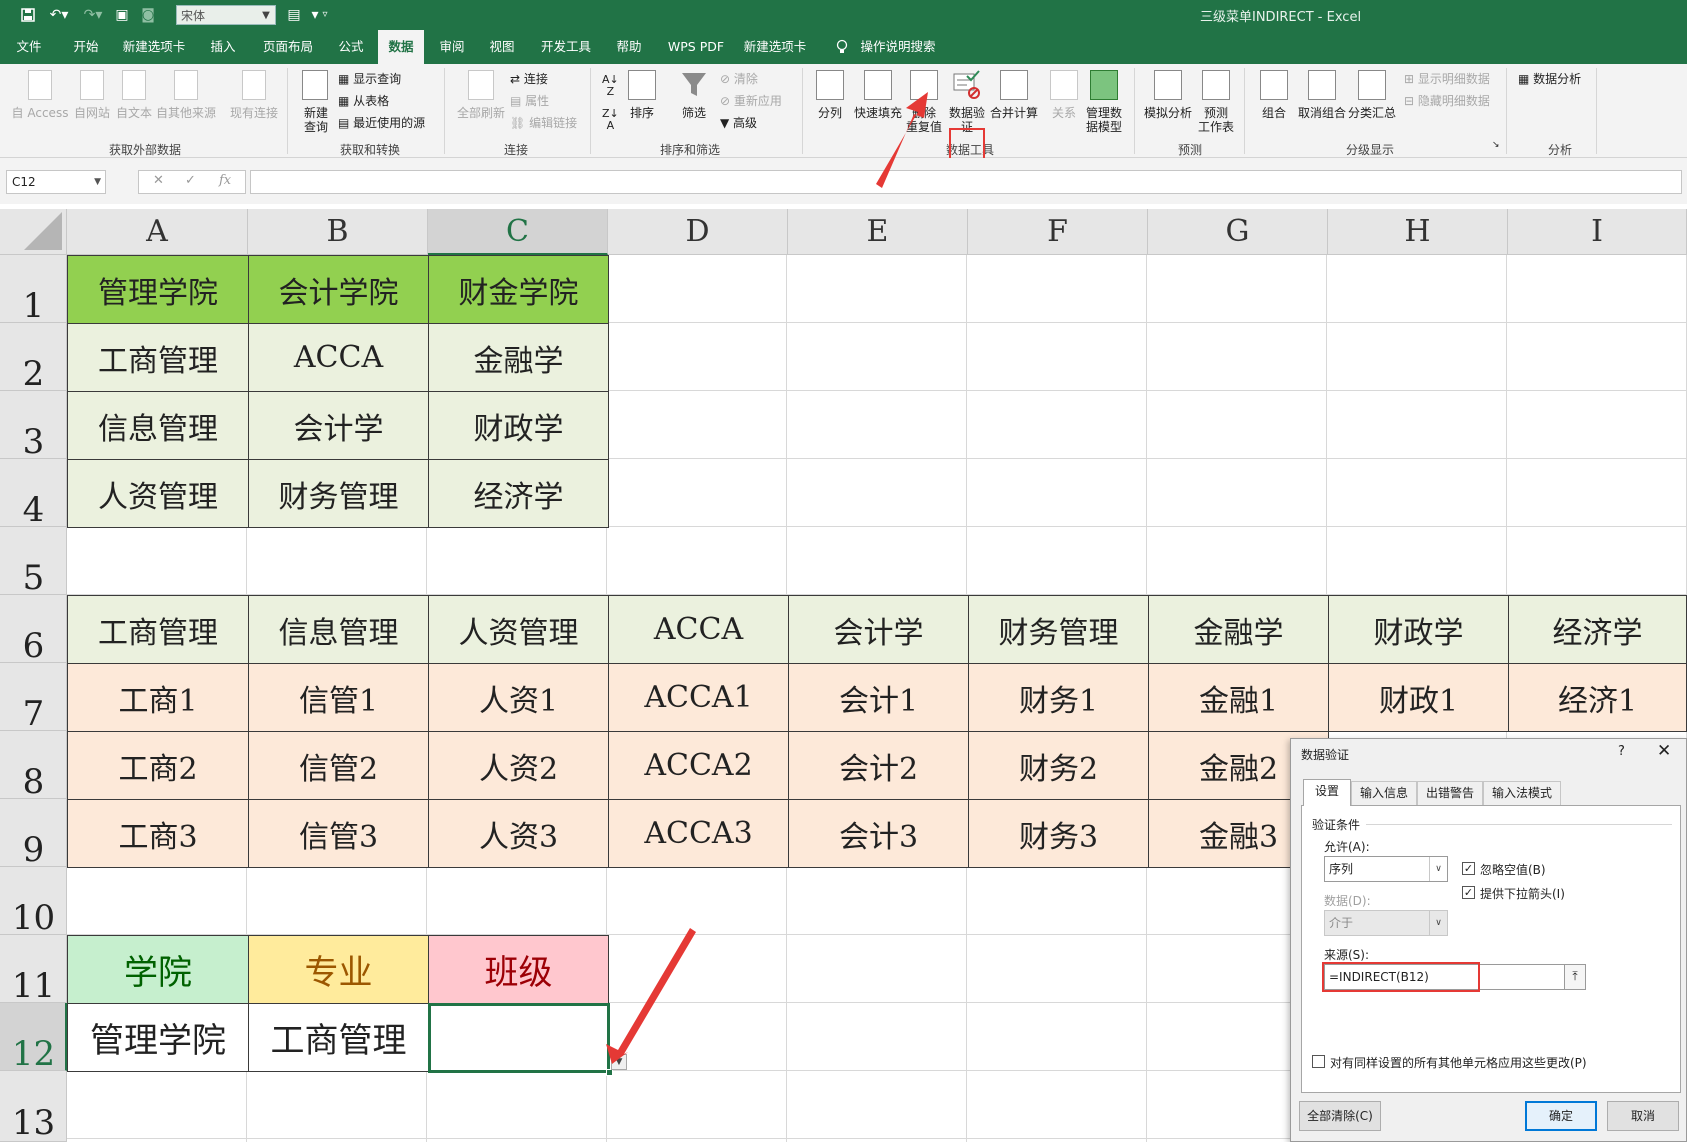 The width and height of the screenshot is (1687, 1142). Describe the element at coordinates (1418, 697) in the screenshot. I see `cell-h7: 财政1` at that location.